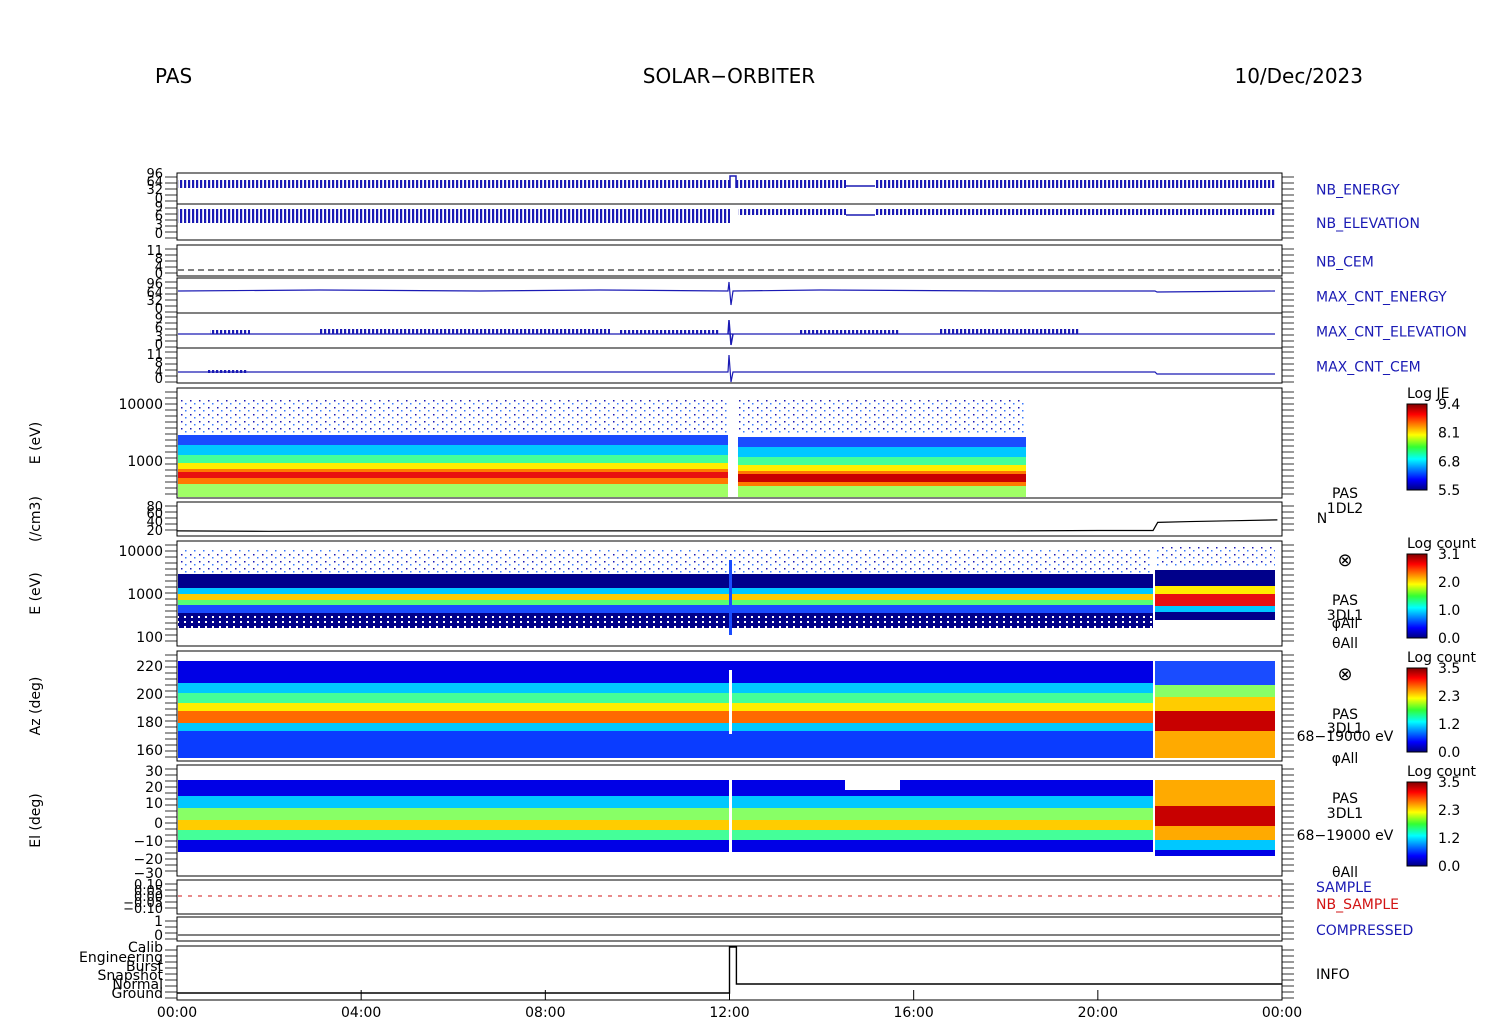  I want to click on panel-label: MAX_CNT_ENERGY, so click(1381, 298).